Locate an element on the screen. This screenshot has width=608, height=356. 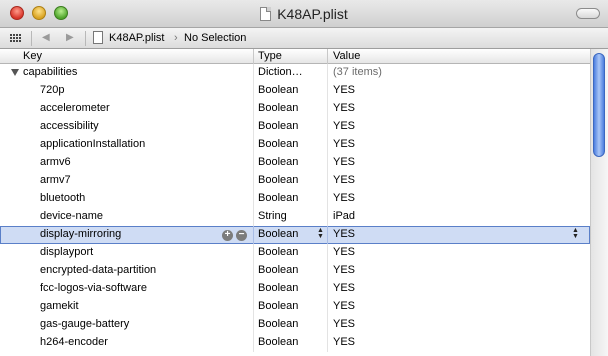
row-key: capabilities is located at coordinates (50, 72).